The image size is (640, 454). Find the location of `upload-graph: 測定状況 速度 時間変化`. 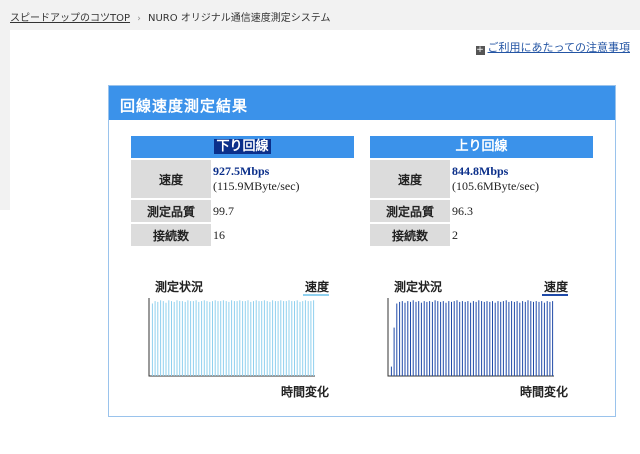

upload-graph: 測定状況 速度 時間変化 is located at coordinates (482, 338).